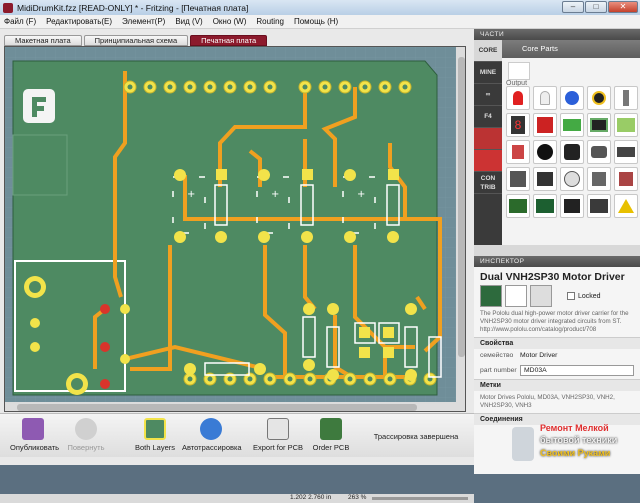 The width and height of the screenshot is (640, 503). I want to click on bin-tab-arduino: ∞, so click(488, 95).